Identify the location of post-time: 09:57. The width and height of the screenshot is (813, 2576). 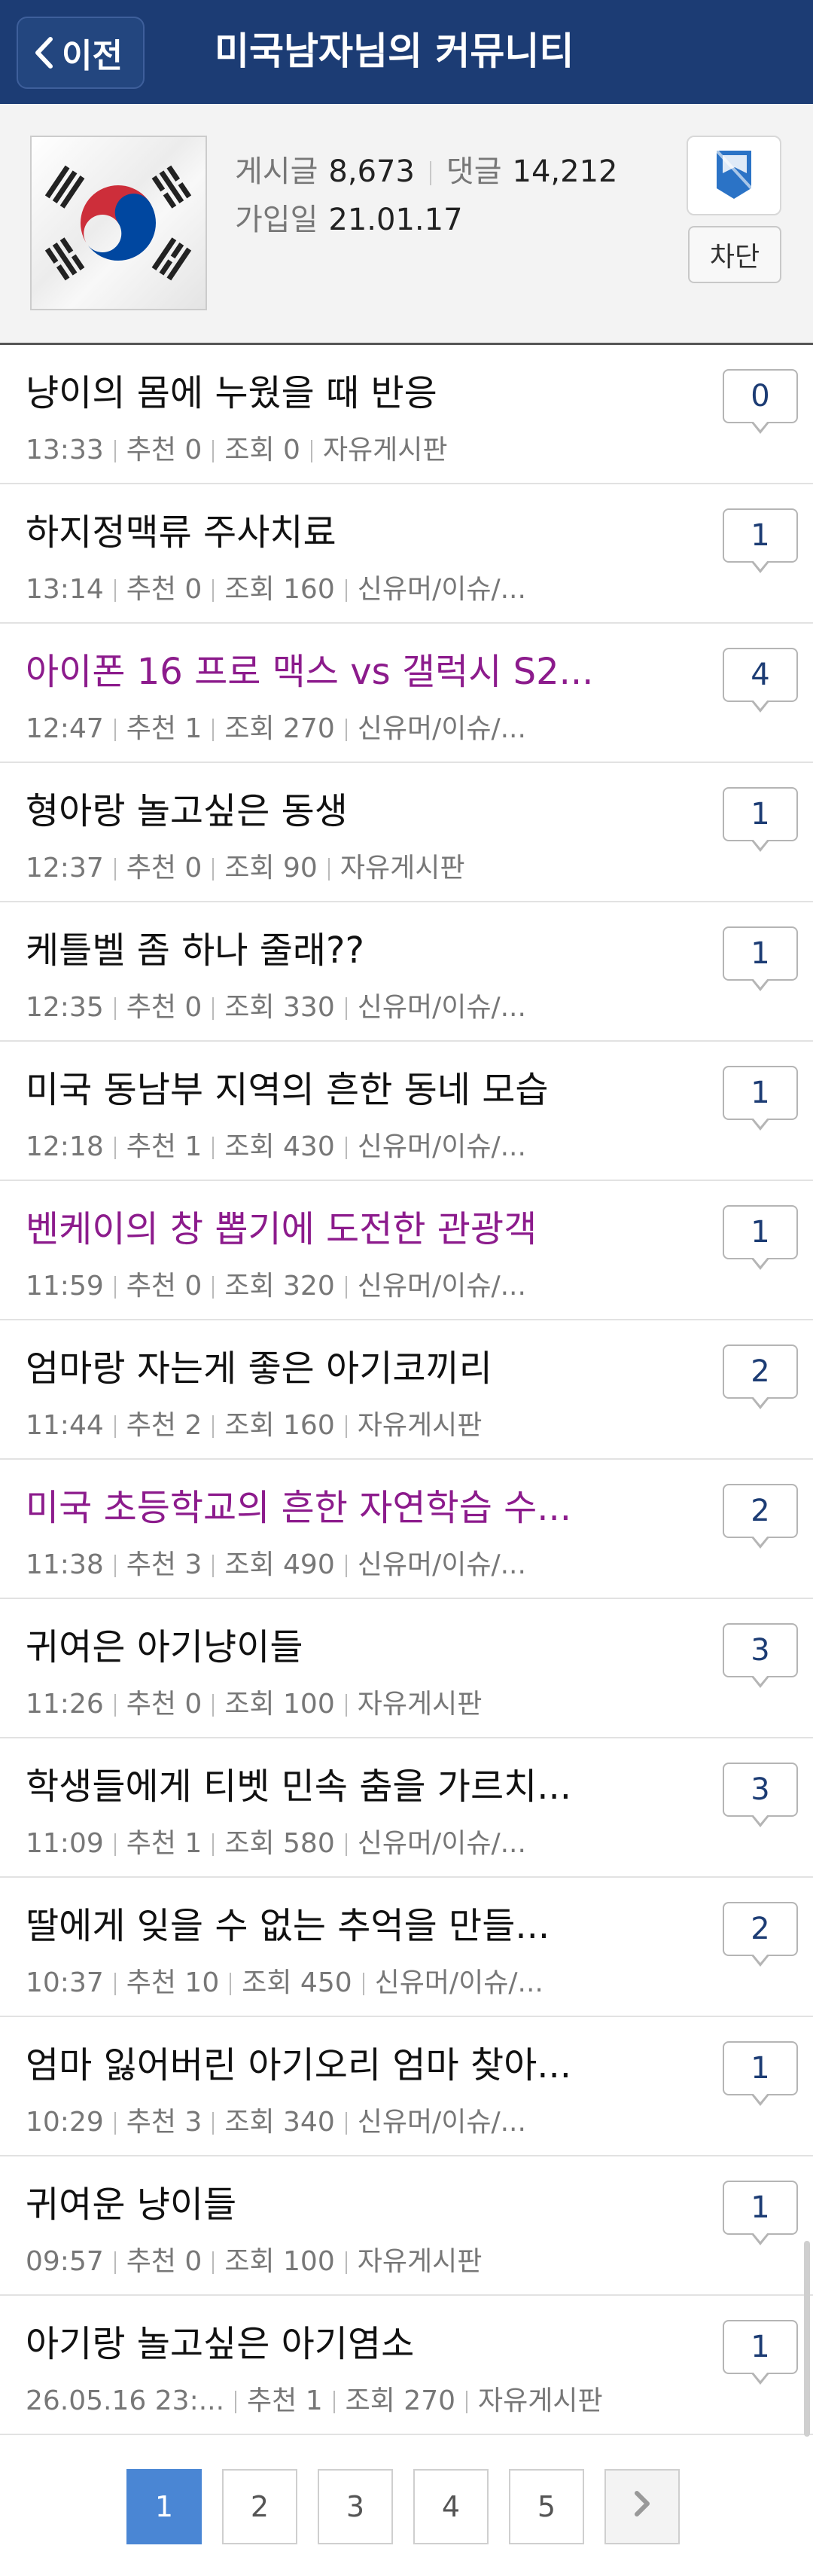
(65, 2262).